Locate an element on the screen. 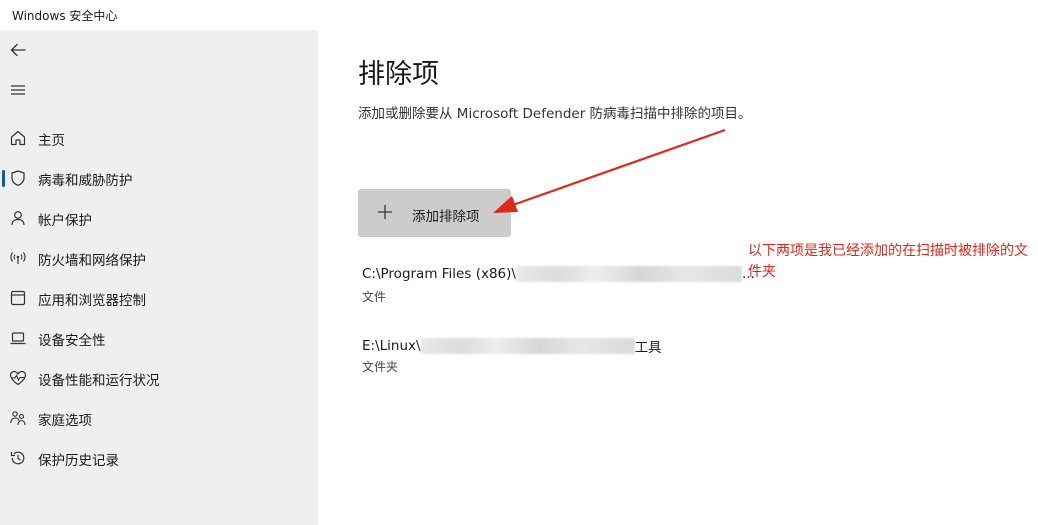 This screenshot has height=525, width=1038. annotation-text: 以下两项是我已经添加的在扫描时被排除的文件夹 is located at coordinates (888, 261).